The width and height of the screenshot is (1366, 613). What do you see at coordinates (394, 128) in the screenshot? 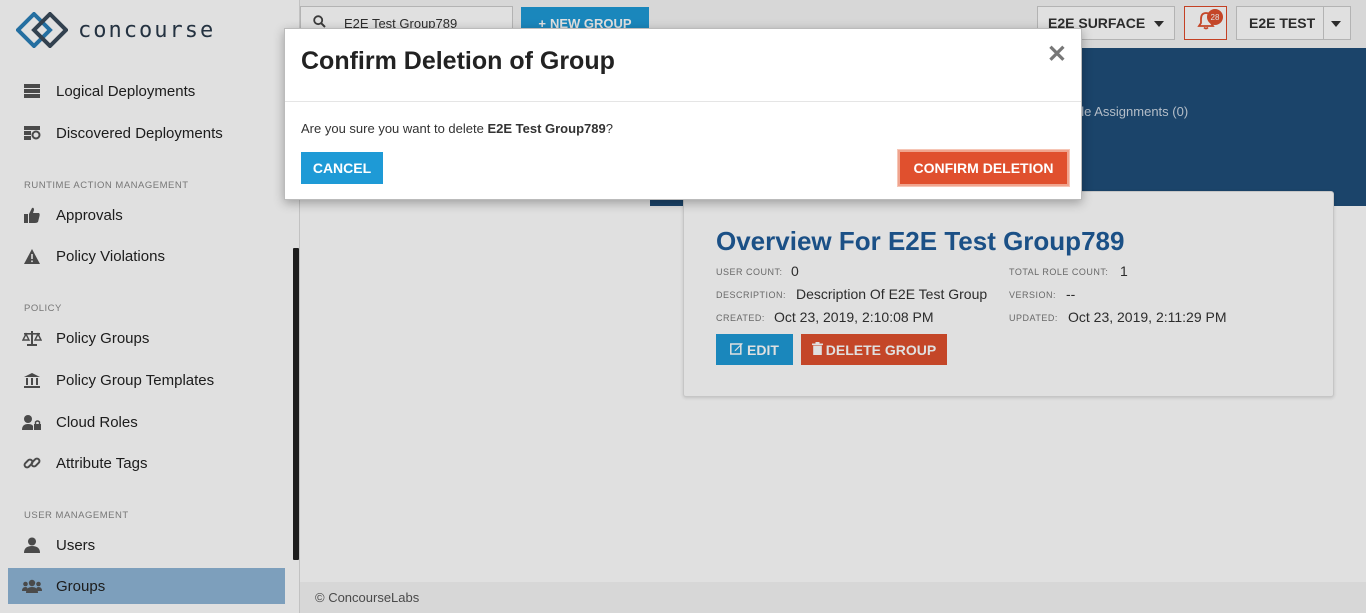
I see `message-prefix: Are you sure you want to delete` at bounding box center [394, 128].